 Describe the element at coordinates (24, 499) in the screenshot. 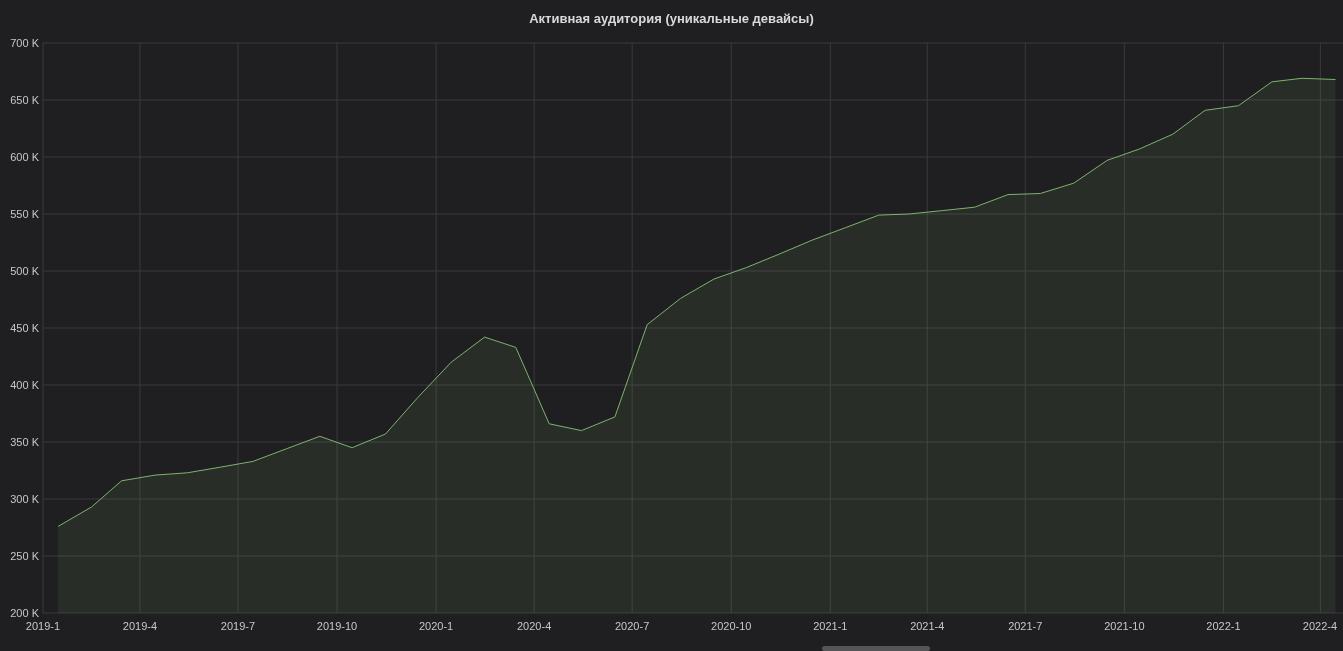

I see `y-axis-label: 300 K` at that location.